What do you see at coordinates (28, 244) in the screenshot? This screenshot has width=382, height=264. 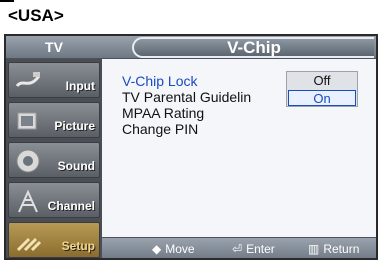 I see `setup-tools-icon` at bounding box center [28, 244].